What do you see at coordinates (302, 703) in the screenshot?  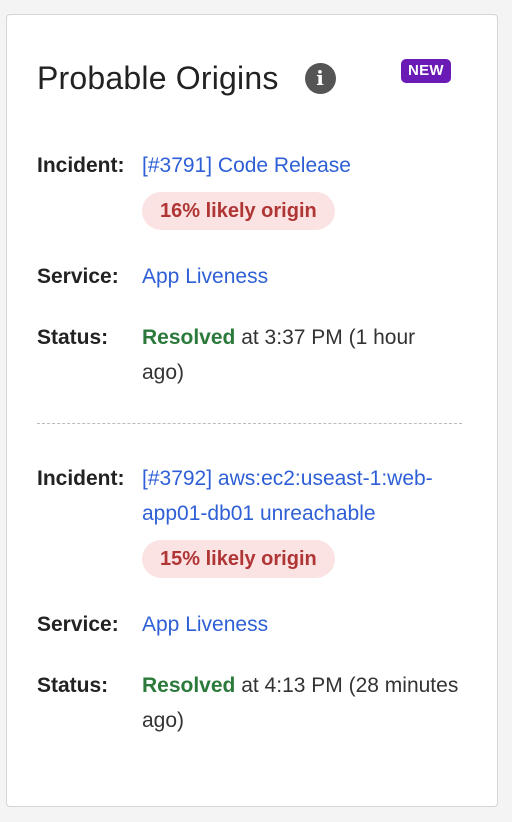 I see `status-value: Resolved at 4:13 PM (28 minutes ago)` at bounding box center [302, 703].